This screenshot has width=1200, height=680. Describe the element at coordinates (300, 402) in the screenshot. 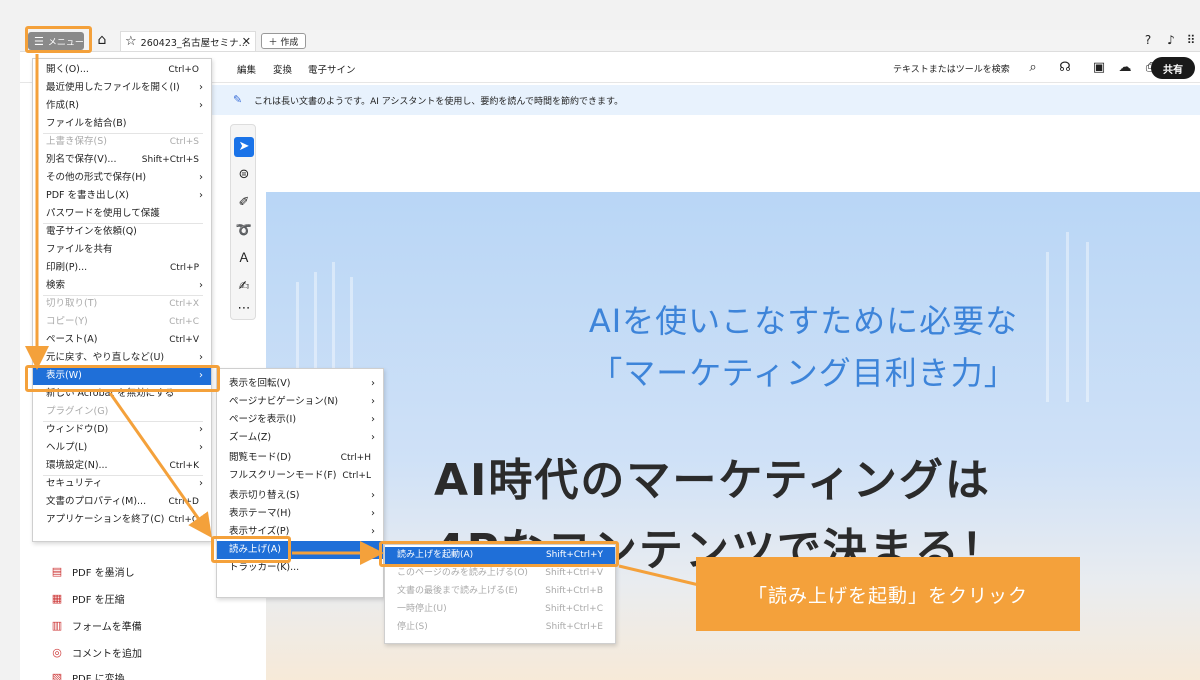

I see `view-submenu-item: ページナビゲーション(N) ›` at that location.